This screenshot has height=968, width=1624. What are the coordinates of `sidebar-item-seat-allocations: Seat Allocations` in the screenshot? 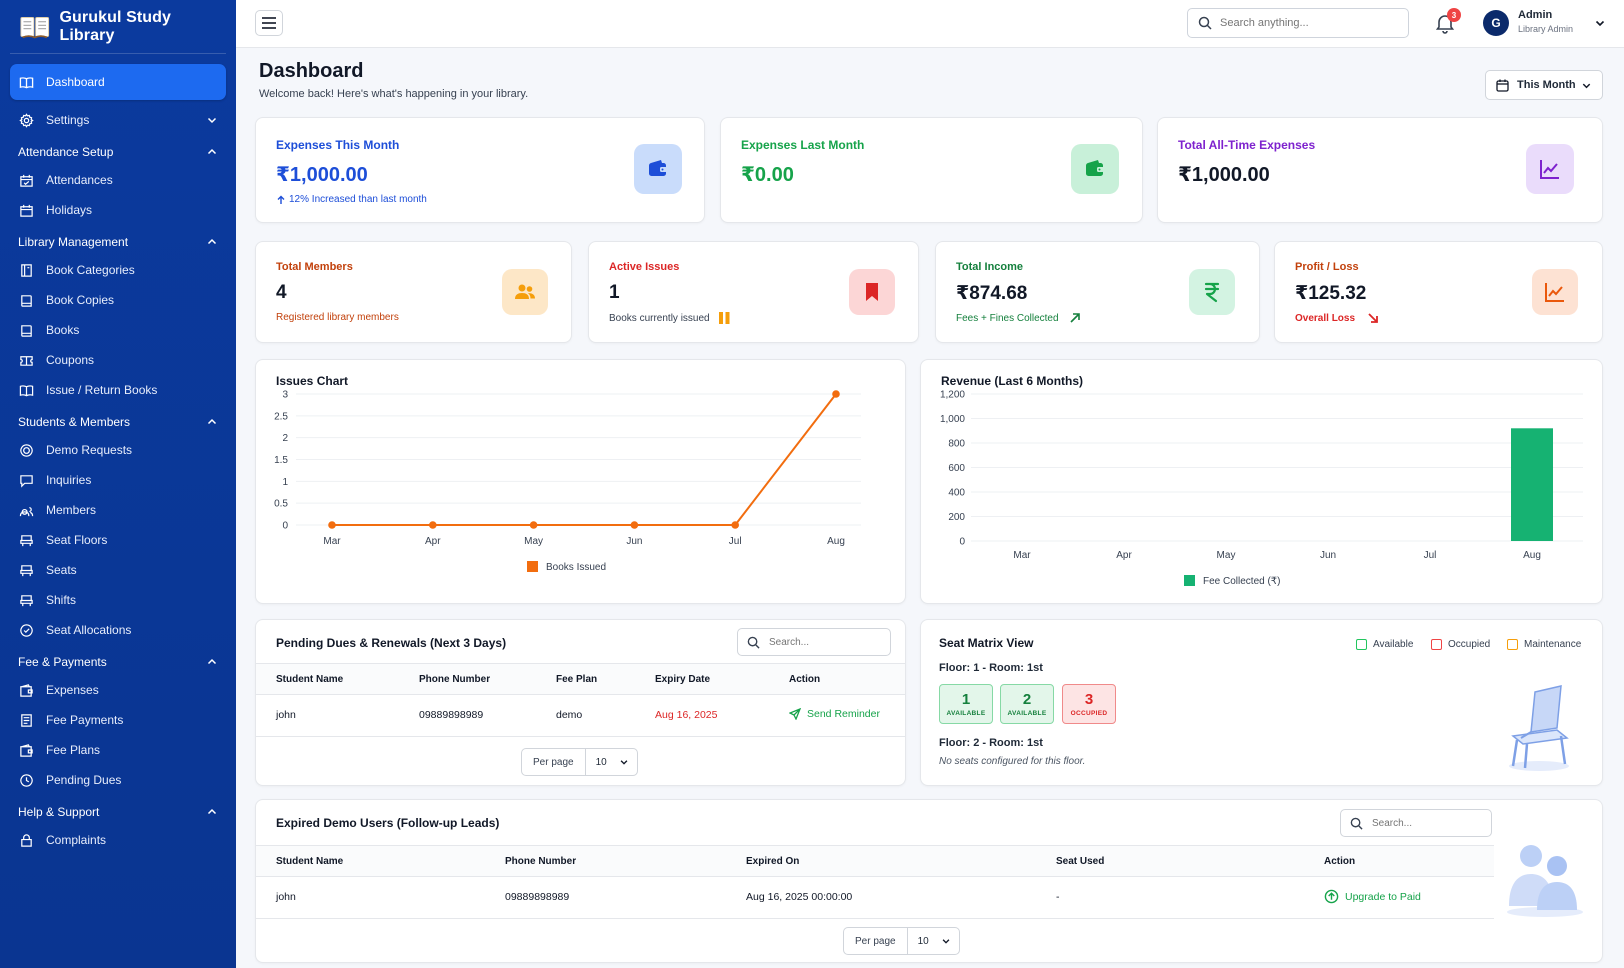 It's located at (118, 630).